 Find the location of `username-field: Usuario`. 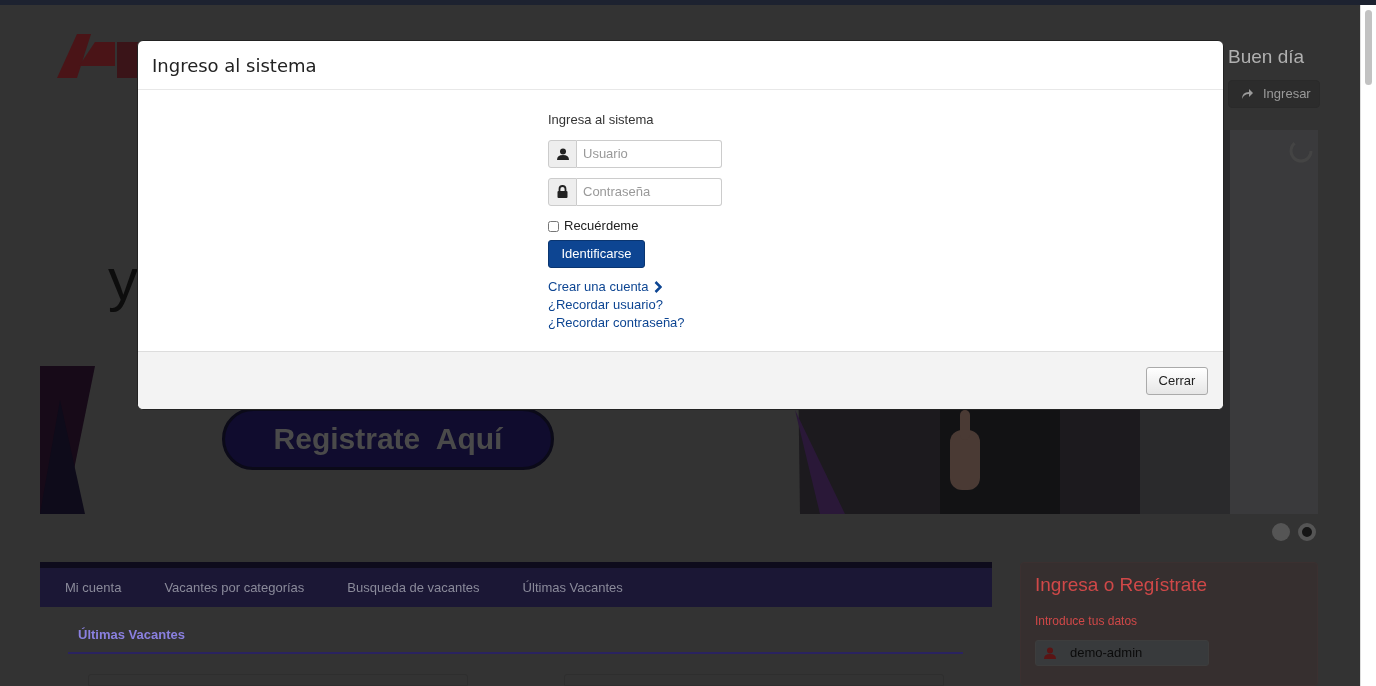

username-field: Usuario is located at coordinates (649, 153).